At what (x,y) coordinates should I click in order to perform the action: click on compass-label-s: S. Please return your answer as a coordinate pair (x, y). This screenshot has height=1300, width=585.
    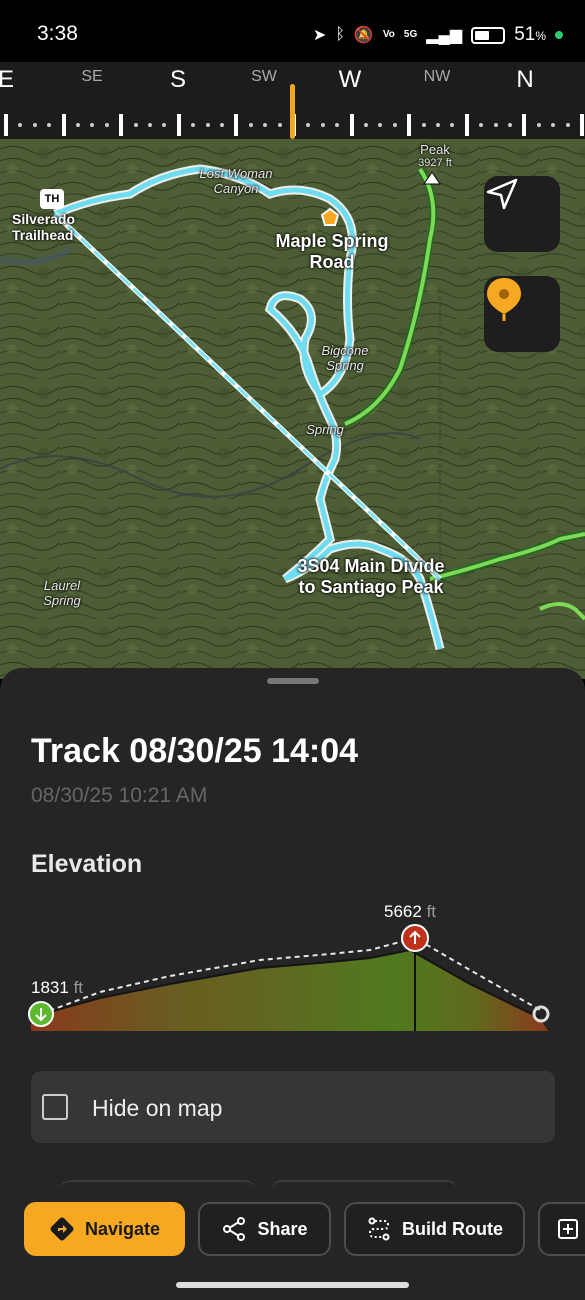
    Looking at the image, I should click on (178, 79).